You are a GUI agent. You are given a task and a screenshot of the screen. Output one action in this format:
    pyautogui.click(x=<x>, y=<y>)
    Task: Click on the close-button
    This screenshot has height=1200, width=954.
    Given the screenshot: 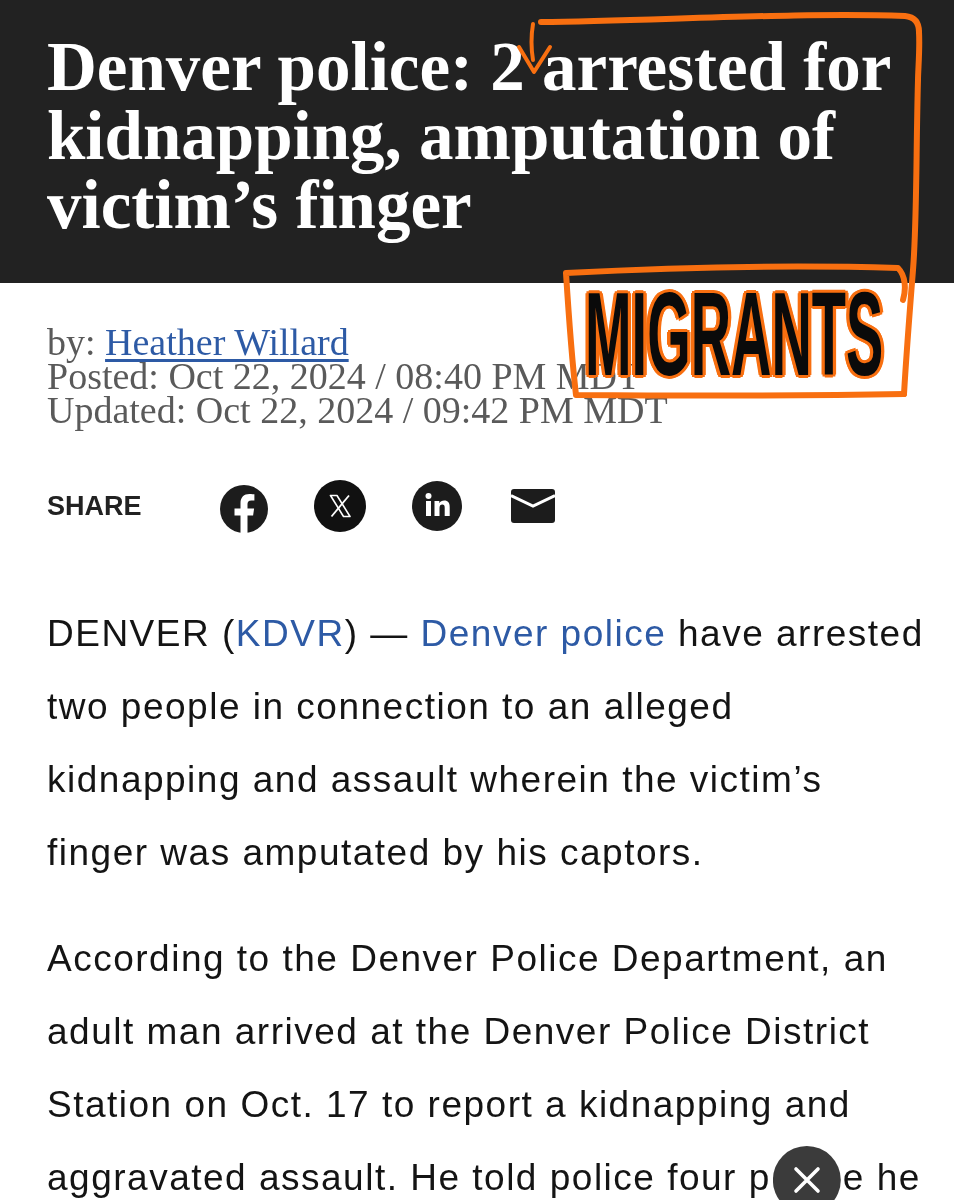 What is the action you would take?
    pyautogui.click(x=806, y=1173)
    